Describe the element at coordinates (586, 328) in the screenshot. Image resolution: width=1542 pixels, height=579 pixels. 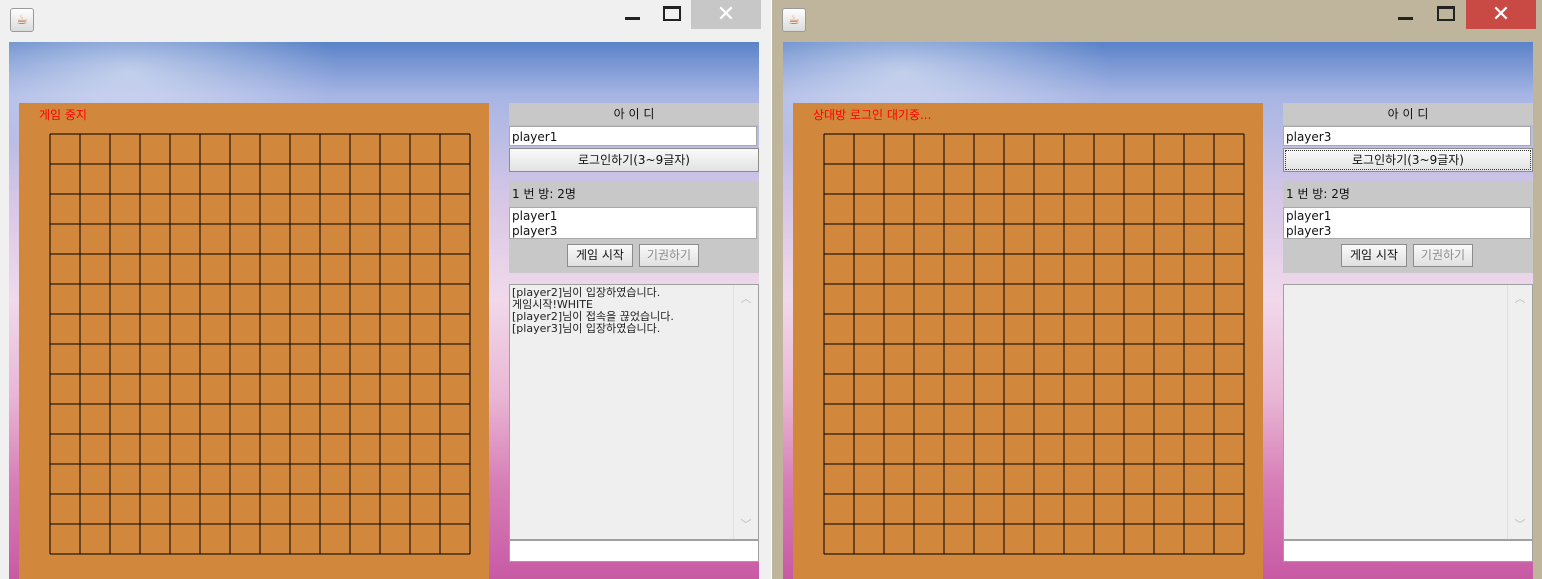
I see `chat-line: [player3]님이 입장하였습니다.` at that location.